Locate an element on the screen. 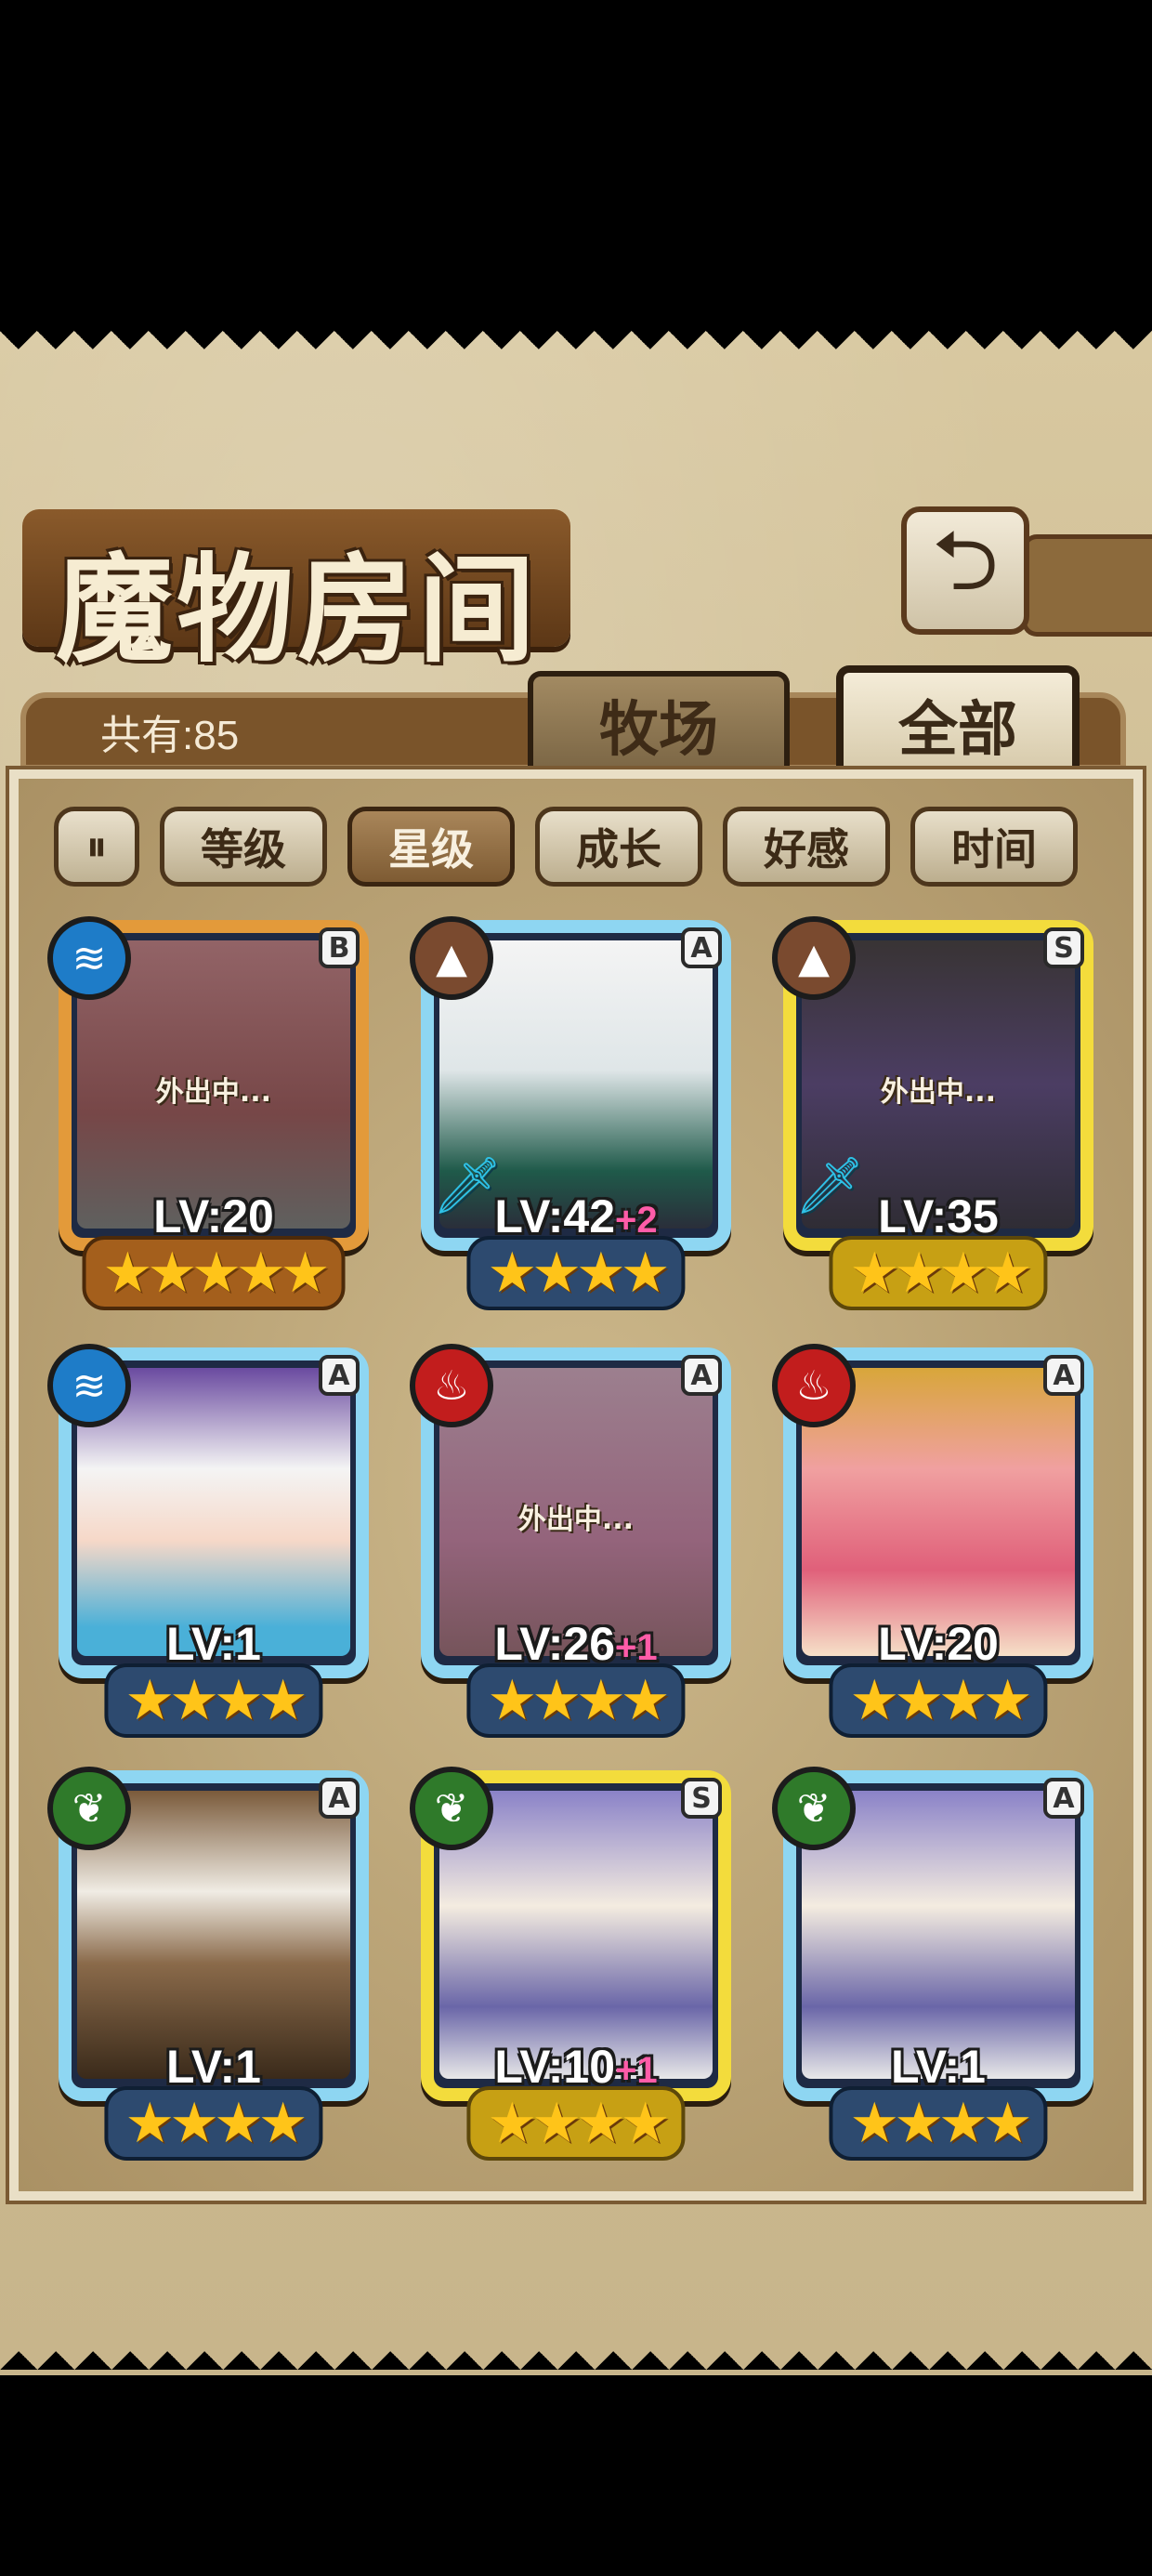 The height and width of the screenshot is (2576, 1152). sort-time-button: 时间 is located at coordinates (994, 847).